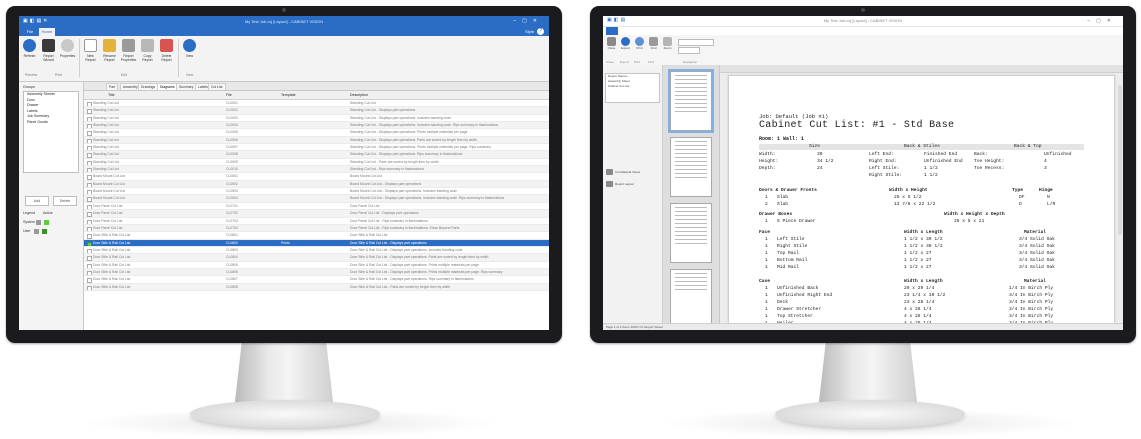 Image resolution: width=1141 pixels, height=439 pixels. What do you see at coordinates (528, 21) in the screenshot?
I see `window-controls: –▢✕` at bounding box center [528, 21].